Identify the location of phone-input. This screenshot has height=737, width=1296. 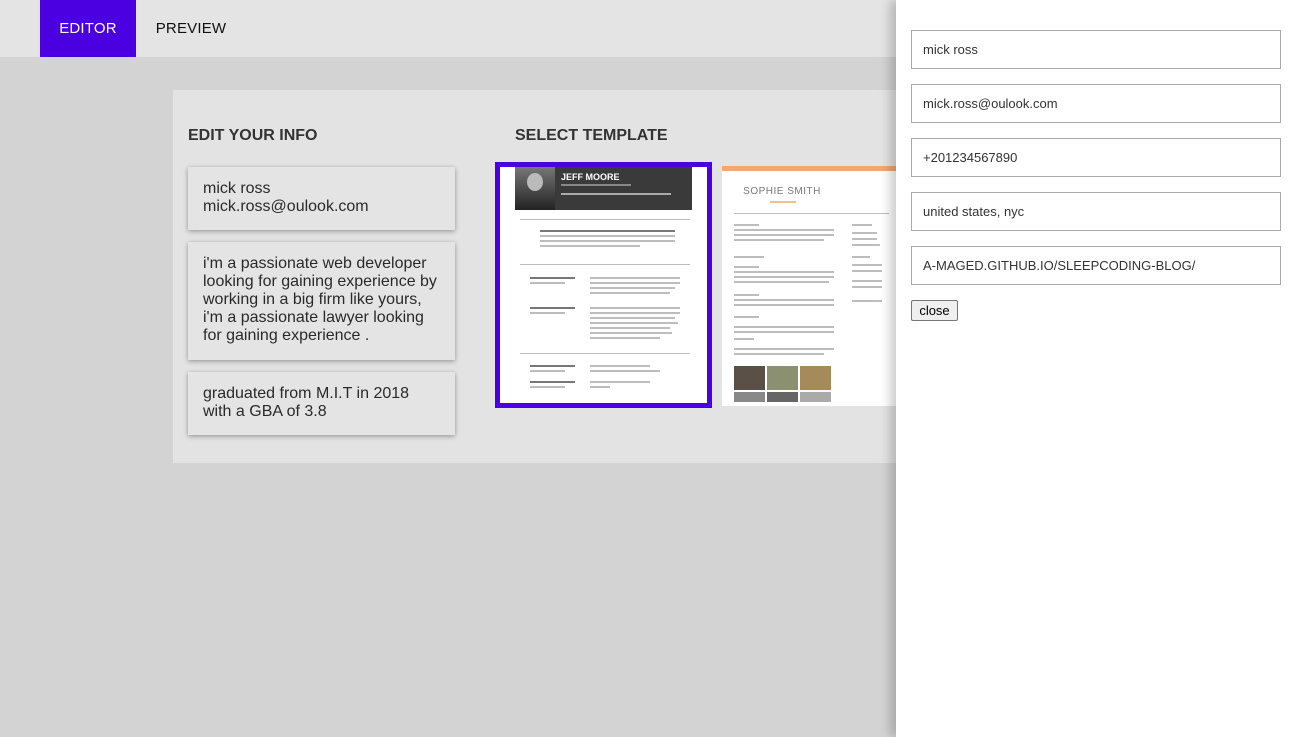
(1096, 157).